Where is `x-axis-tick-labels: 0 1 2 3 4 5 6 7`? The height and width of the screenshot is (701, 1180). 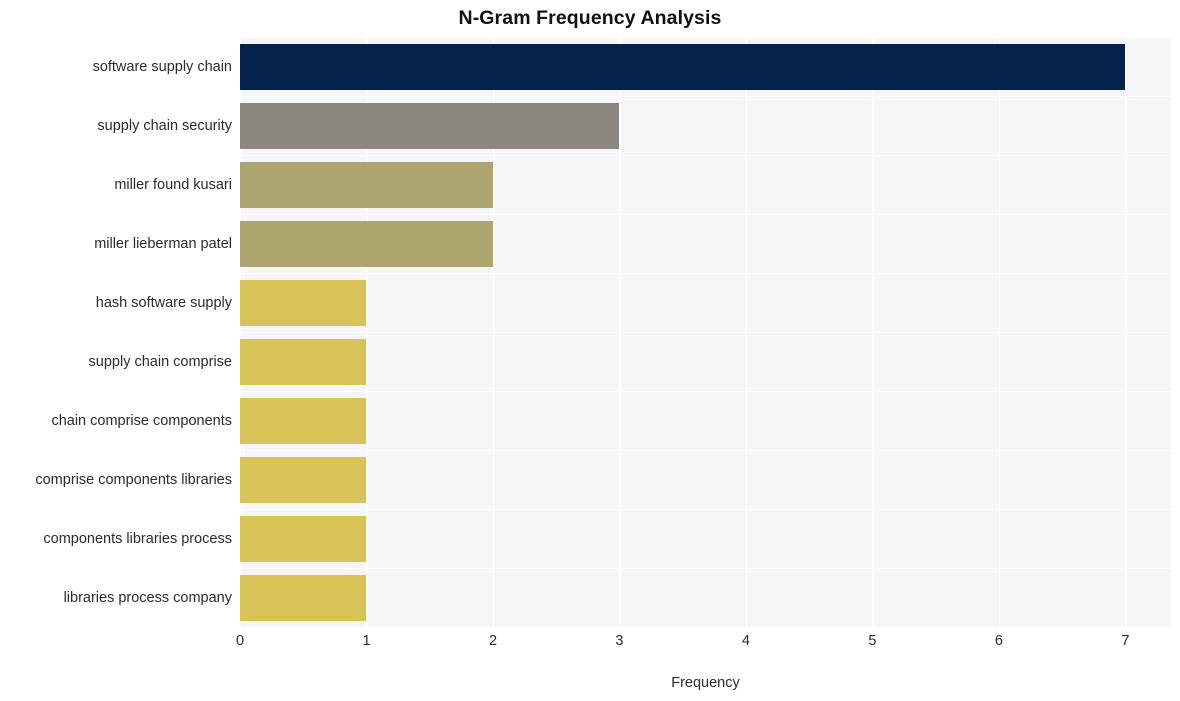 x-axis-tick-labels: 0 1 2 3 4 5 6 7 is located at coordinates (590, 646).